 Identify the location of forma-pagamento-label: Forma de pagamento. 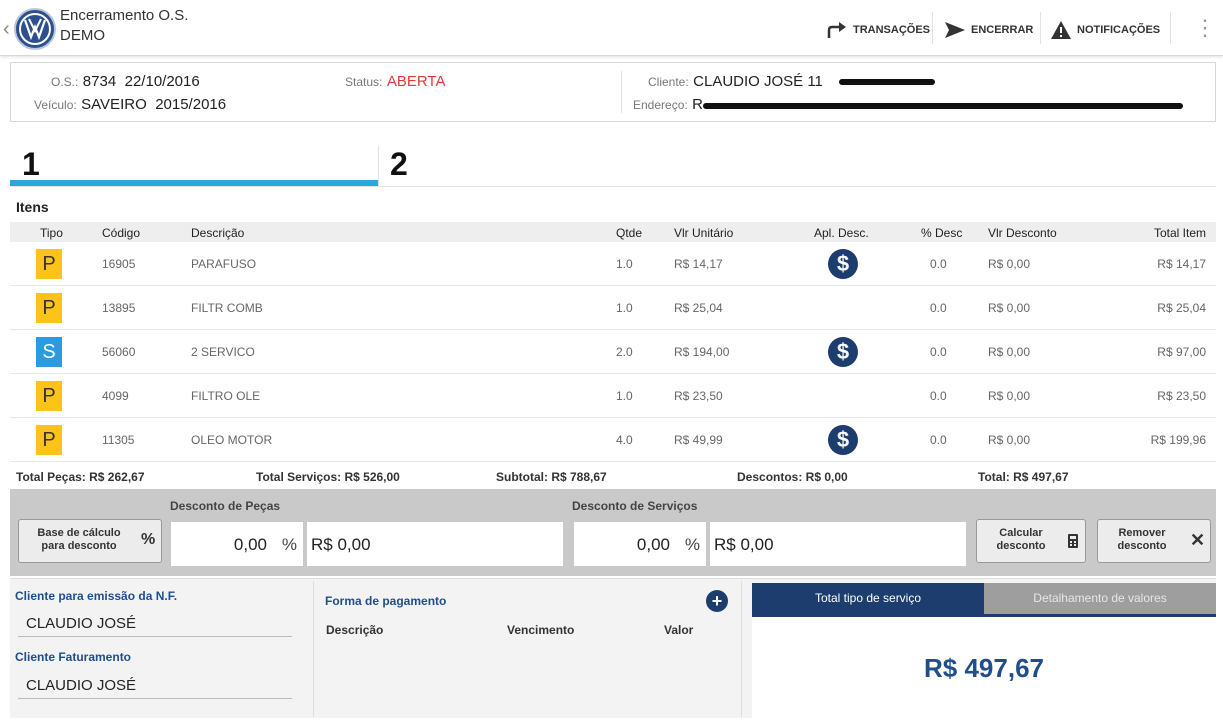
(386, 601).